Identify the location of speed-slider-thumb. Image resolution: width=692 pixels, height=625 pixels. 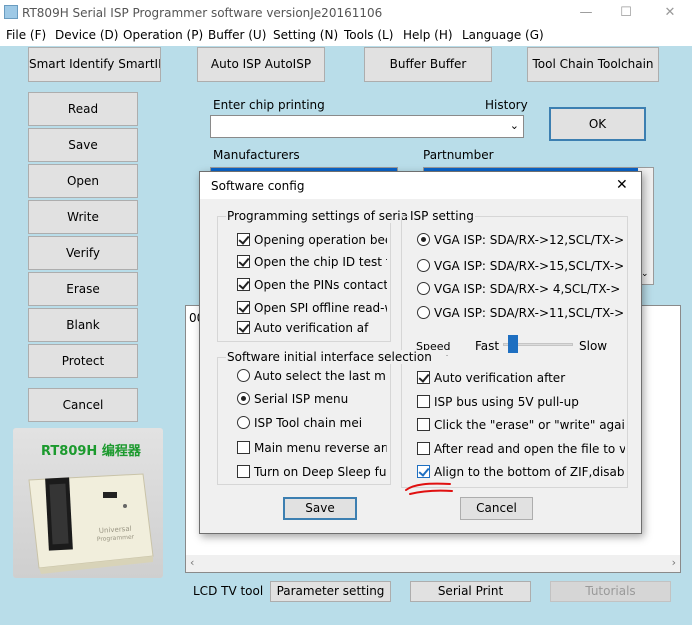
(512, 344).